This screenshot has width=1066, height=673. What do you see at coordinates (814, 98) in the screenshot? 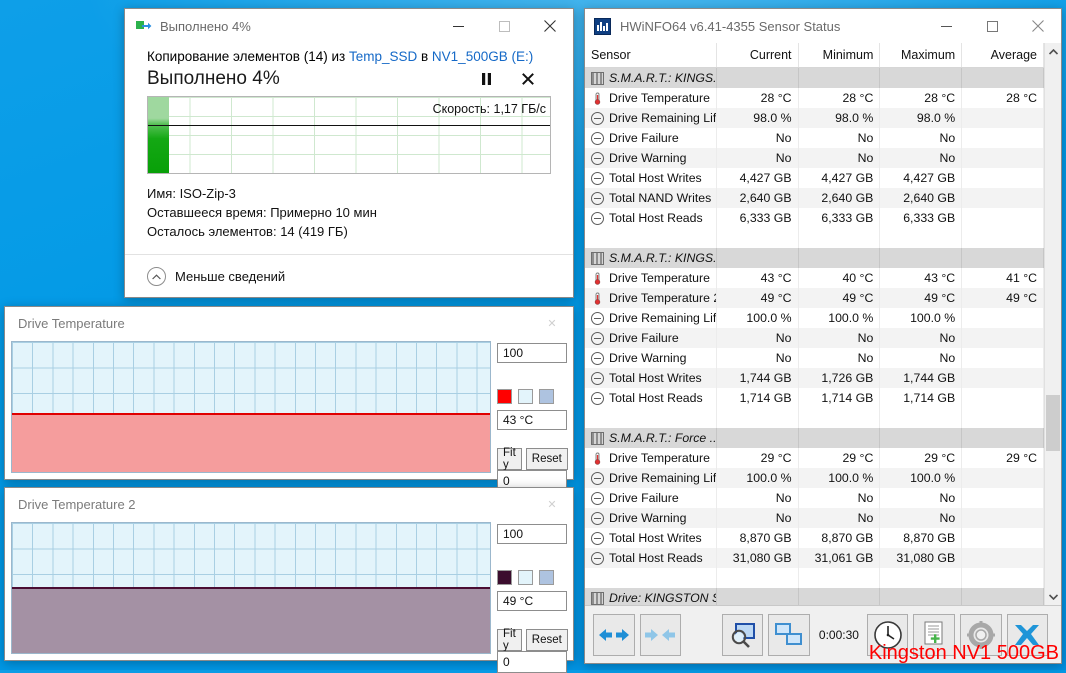
I see `table-row: Drive Temperature 28 °C 28 °C 28 °C 28 °C` at bounding box center [814, 98].